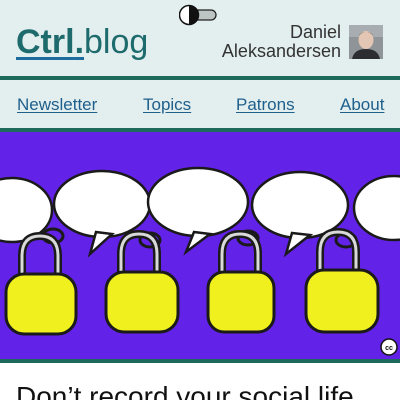 This screenshot has height=400, width=400. I want to click on avatar, so click(366, 42).